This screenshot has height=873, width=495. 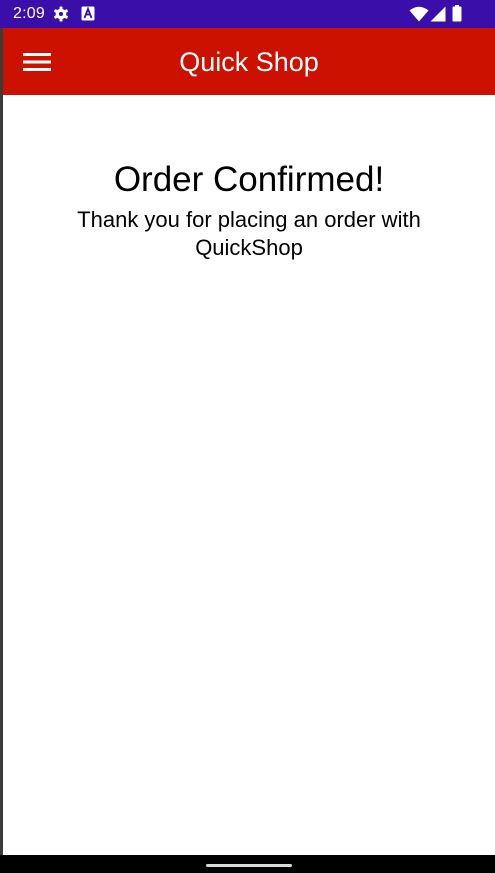 I want to click on app-bar: Quick Shop, so click(x=249, y=61).